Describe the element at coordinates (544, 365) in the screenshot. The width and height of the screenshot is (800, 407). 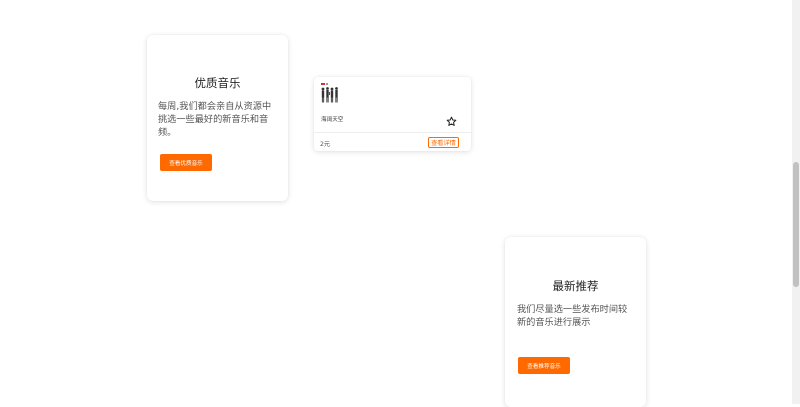
I see `view-recommended-music-button: 查看推荐音乐` at that location.